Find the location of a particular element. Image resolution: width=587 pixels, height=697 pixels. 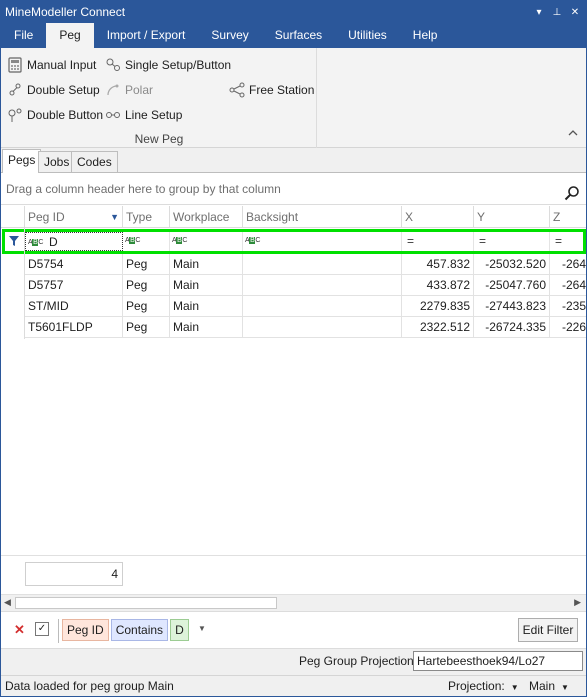

table-row: ST/MID Peg Main 2279.835 -27443.823 -235 is located at coordinates (305, 306).